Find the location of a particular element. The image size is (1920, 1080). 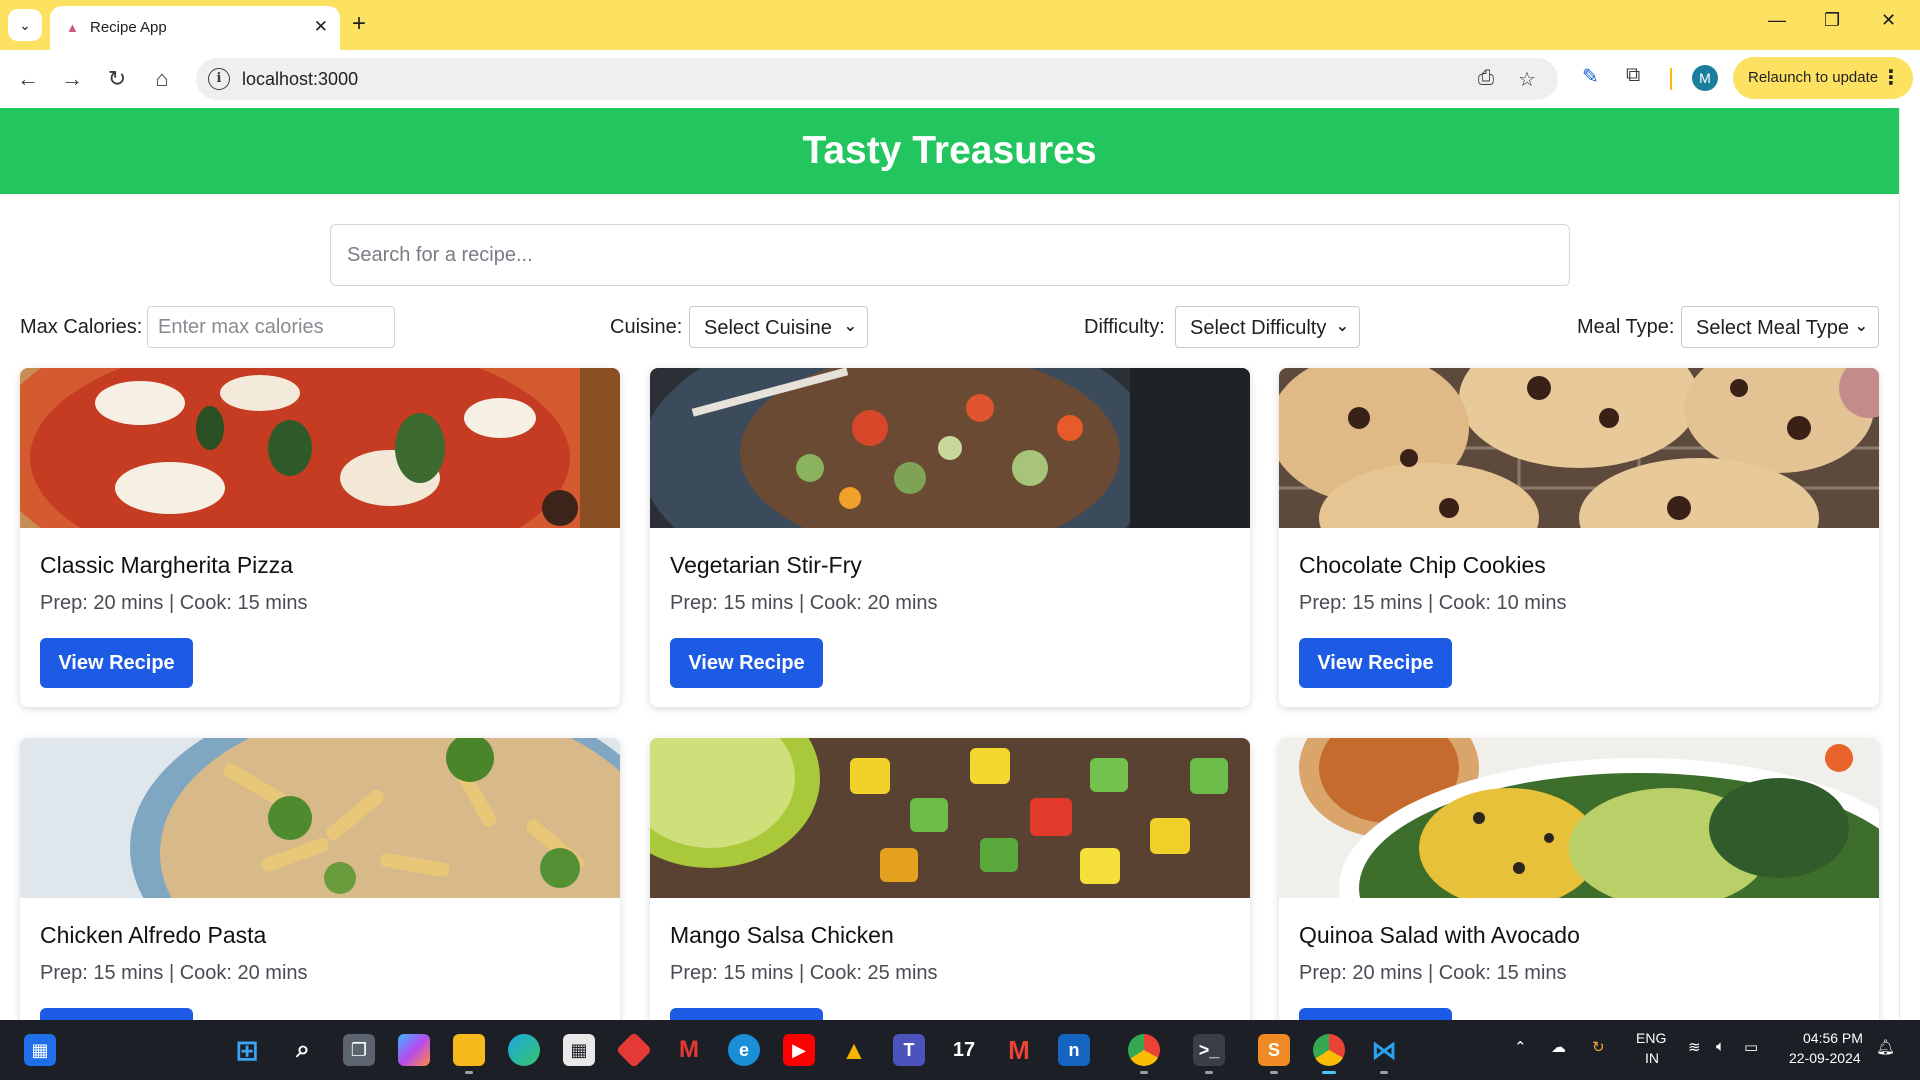

relaunch-to-update-button: Relaunch to update ⋮ is located at coordinates (1823, 78).